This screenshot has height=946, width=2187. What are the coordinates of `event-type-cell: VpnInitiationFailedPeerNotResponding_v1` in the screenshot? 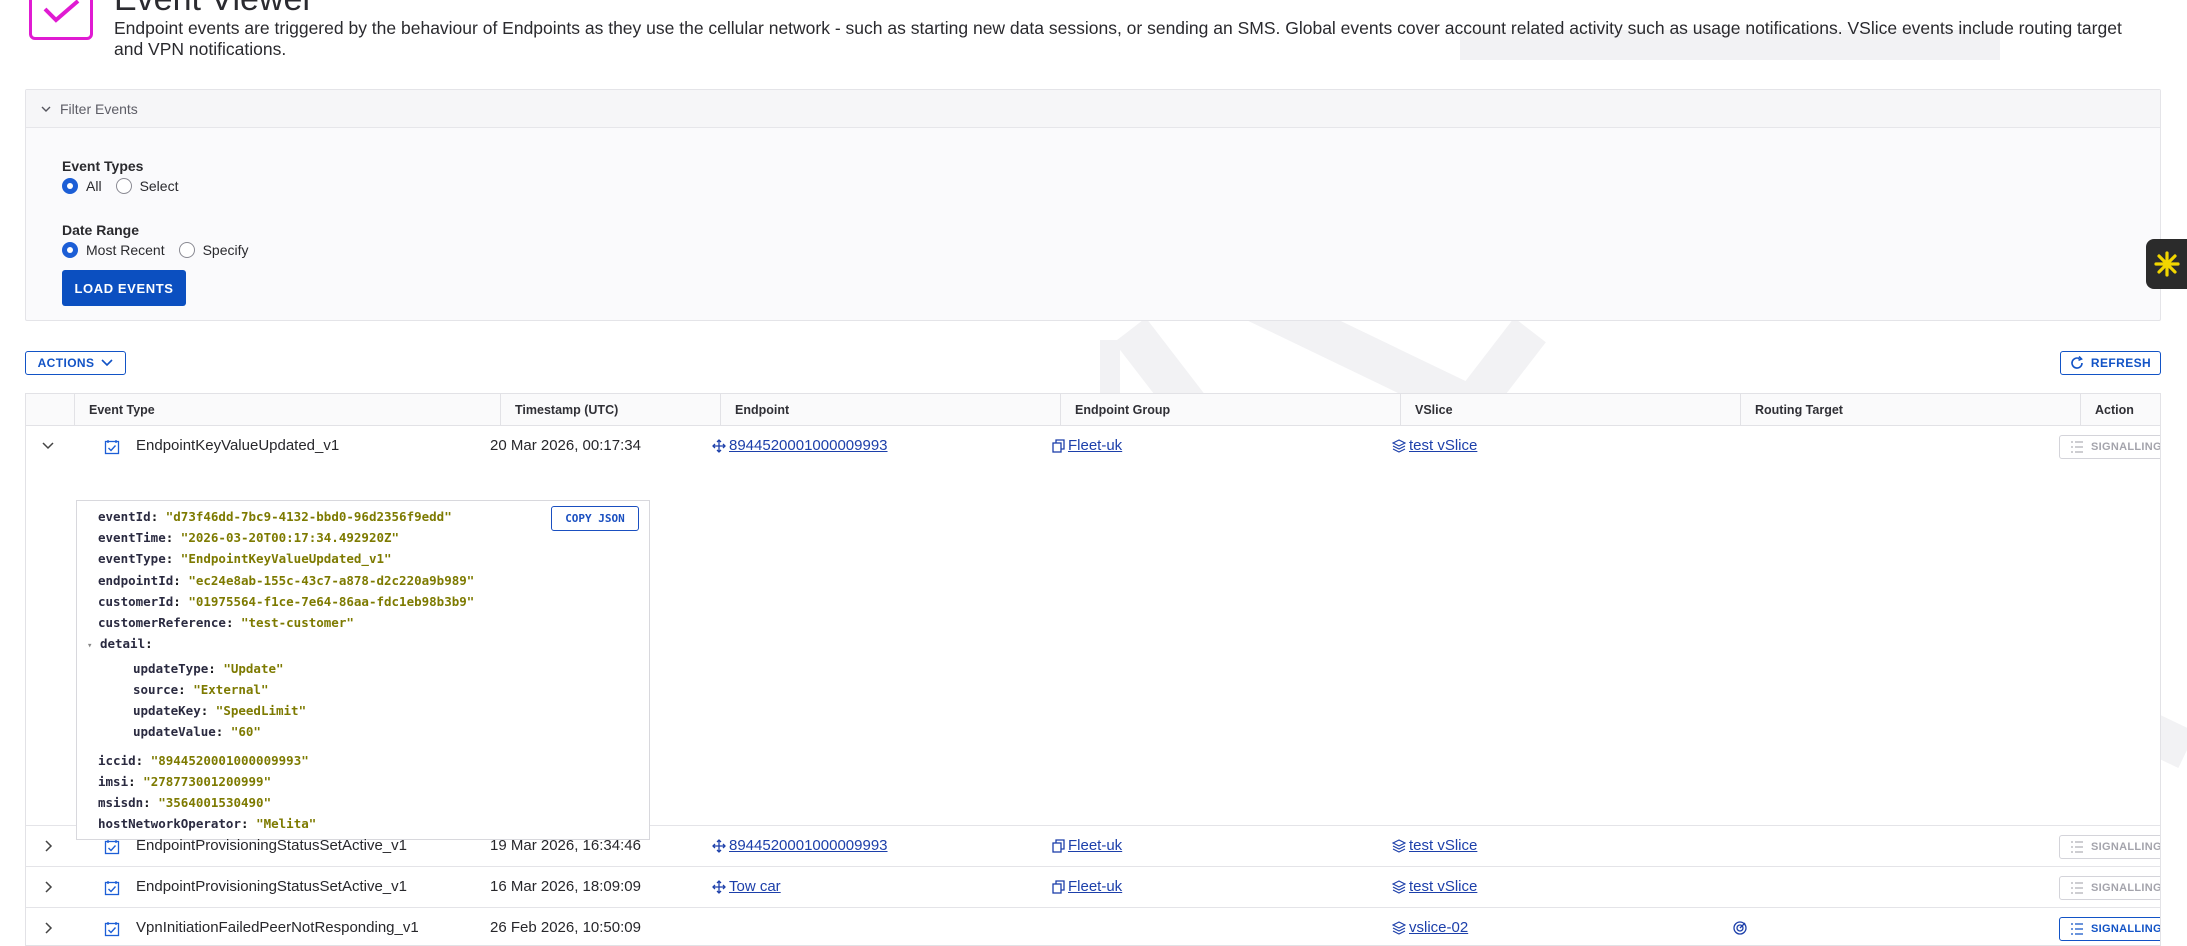 It's located at (277, 927).